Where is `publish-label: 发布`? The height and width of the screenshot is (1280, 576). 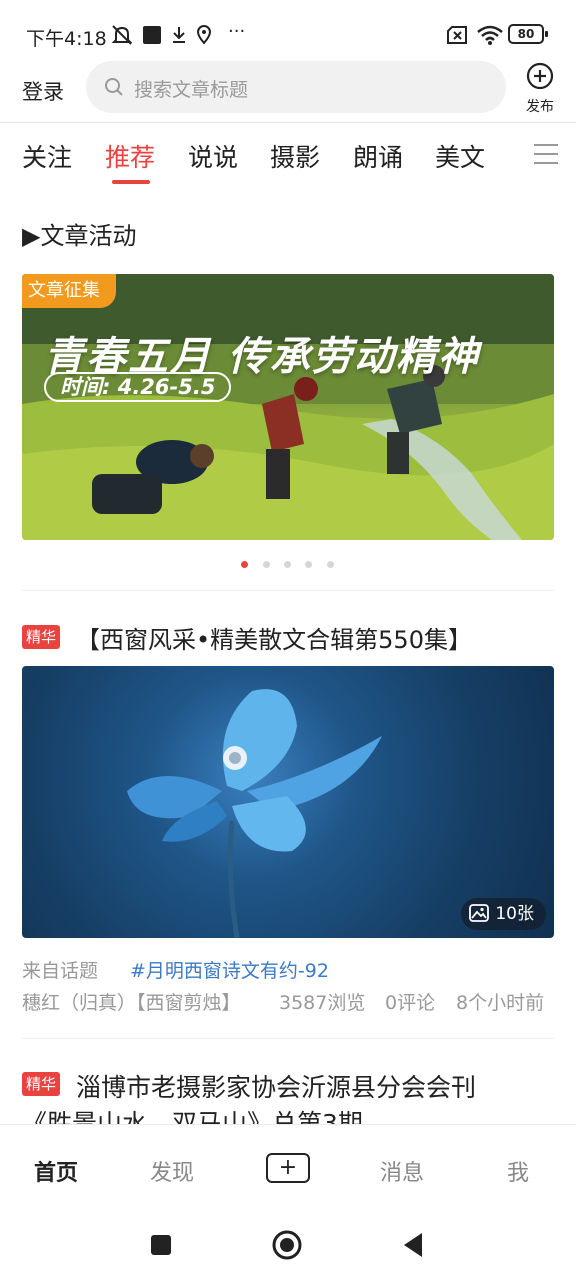
publish-label: 发布 is located at coordinates (540, 107).